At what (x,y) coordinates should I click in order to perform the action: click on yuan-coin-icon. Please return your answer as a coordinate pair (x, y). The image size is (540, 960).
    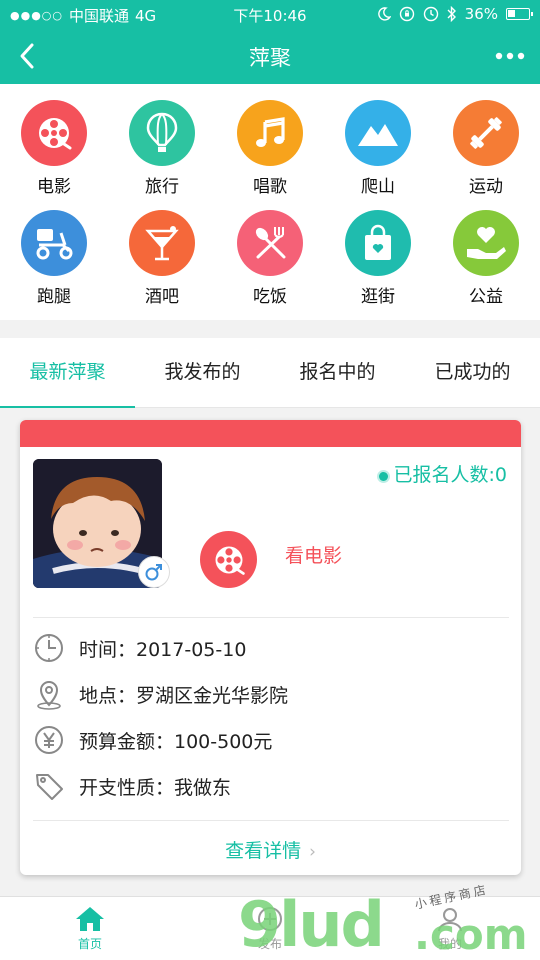
    Looking at the image, I should click on (49, 740).